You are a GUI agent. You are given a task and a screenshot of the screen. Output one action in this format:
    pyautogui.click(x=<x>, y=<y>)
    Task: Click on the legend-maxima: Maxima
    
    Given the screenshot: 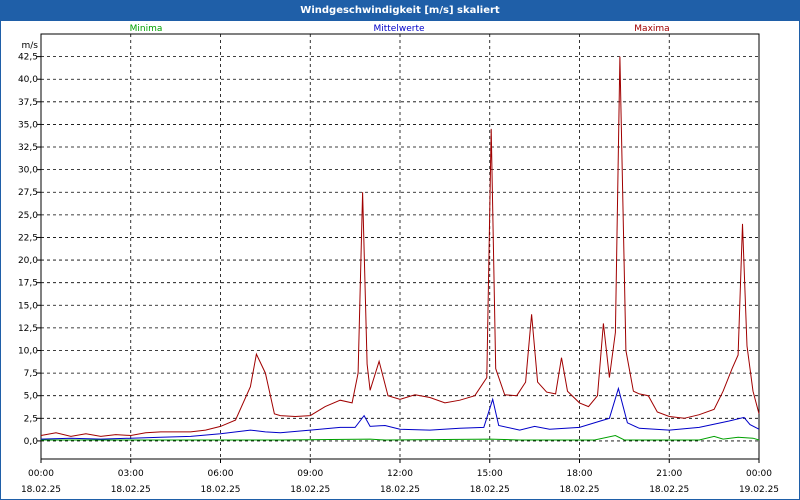 What is the action you would take?
    pyautogui.click(x=651, y=29)
    